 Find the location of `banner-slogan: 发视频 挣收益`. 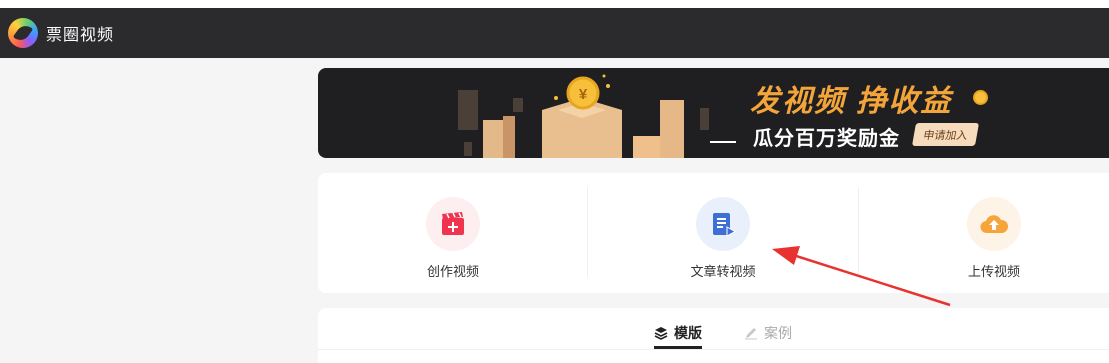

banner-slogan: 发视频 挣收益 is located at coordinates (851, 101).